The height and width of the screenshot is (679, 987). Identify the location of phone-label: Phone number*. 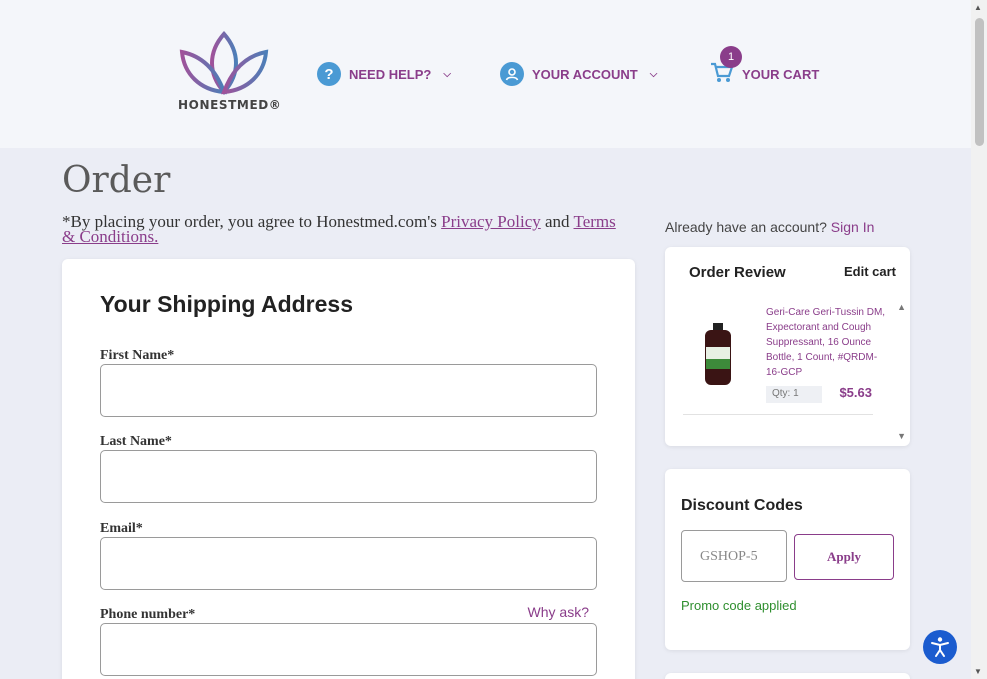
(148, 614).